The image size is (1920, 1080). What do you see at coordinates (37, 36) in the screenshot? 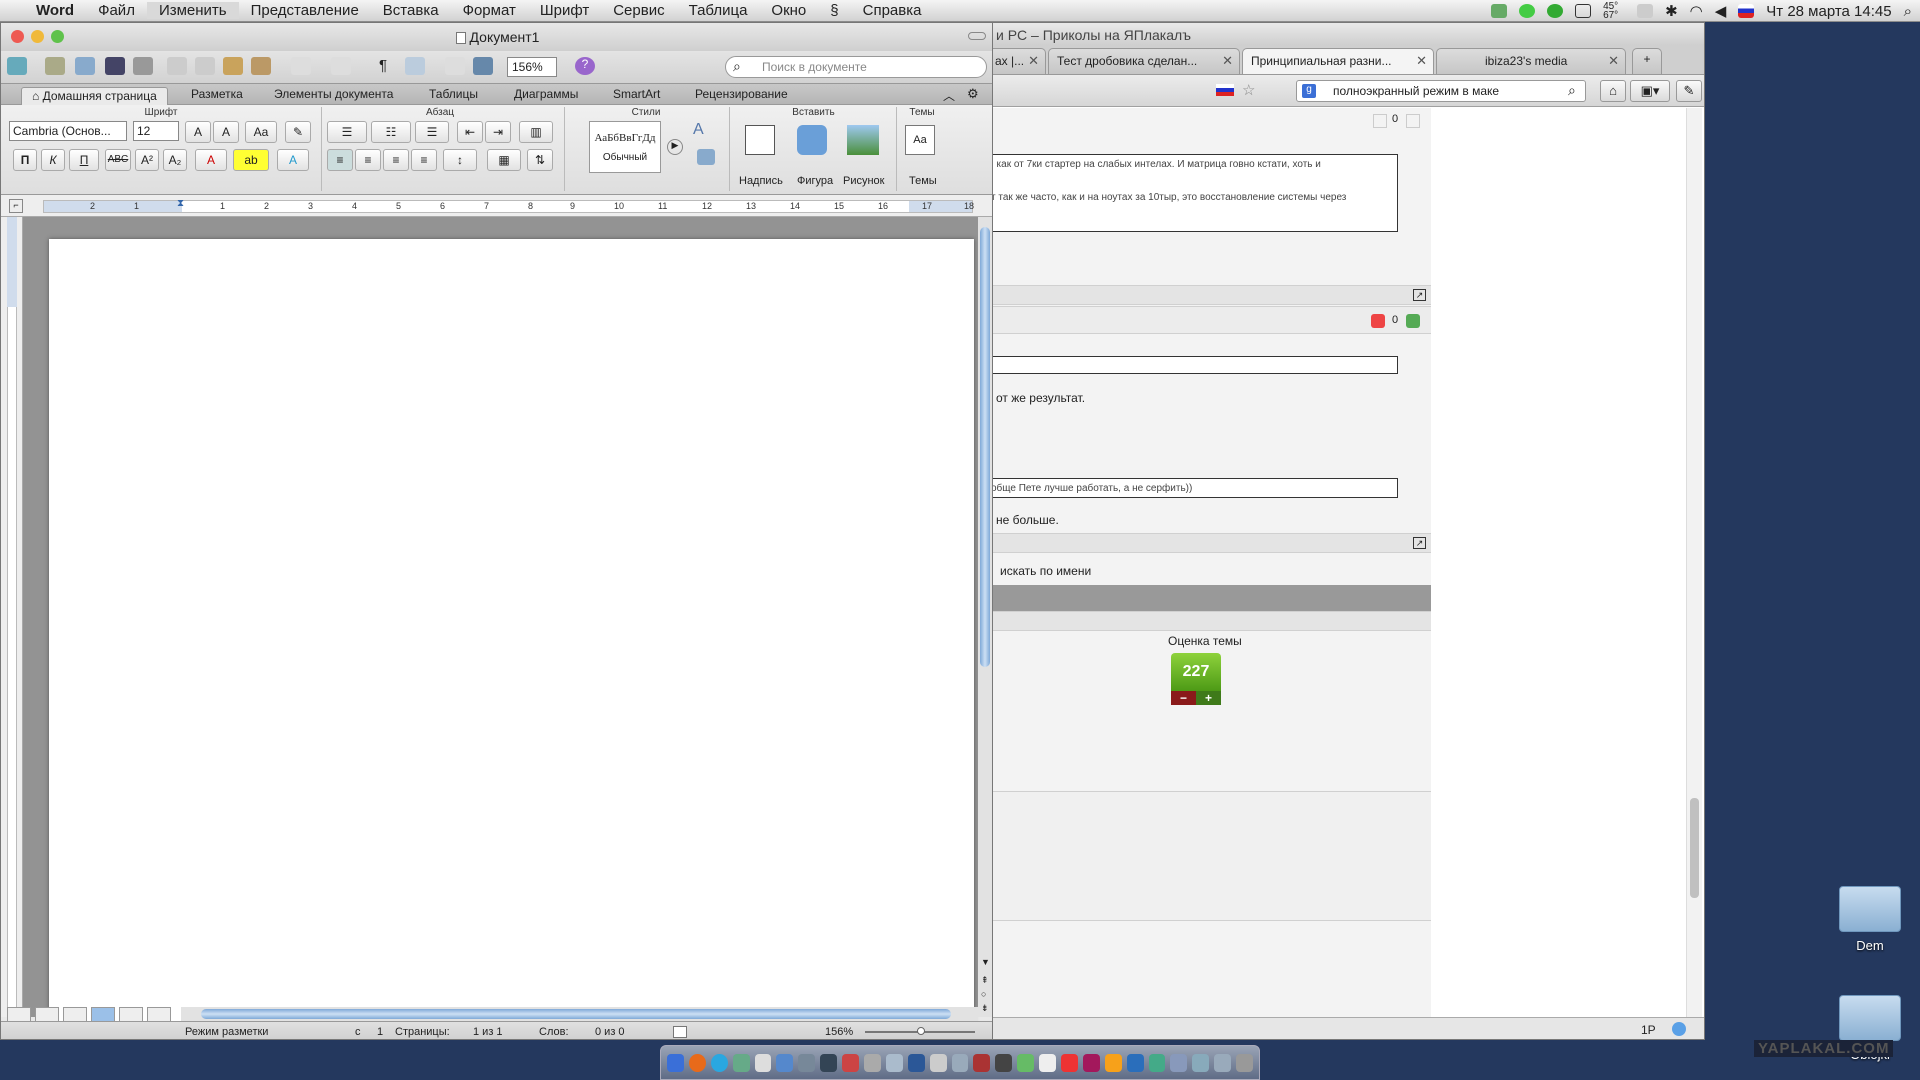
I see `minimize-window-button` at bounding box center [37, 36].